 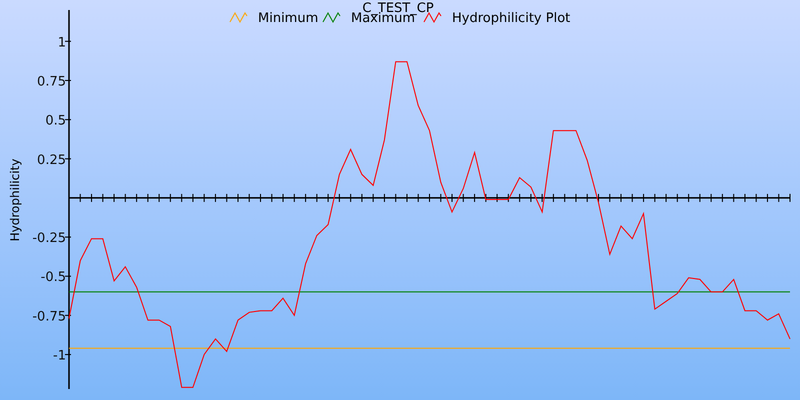 I want to click on tick-label: 0.75, so click(x=51, y=82).